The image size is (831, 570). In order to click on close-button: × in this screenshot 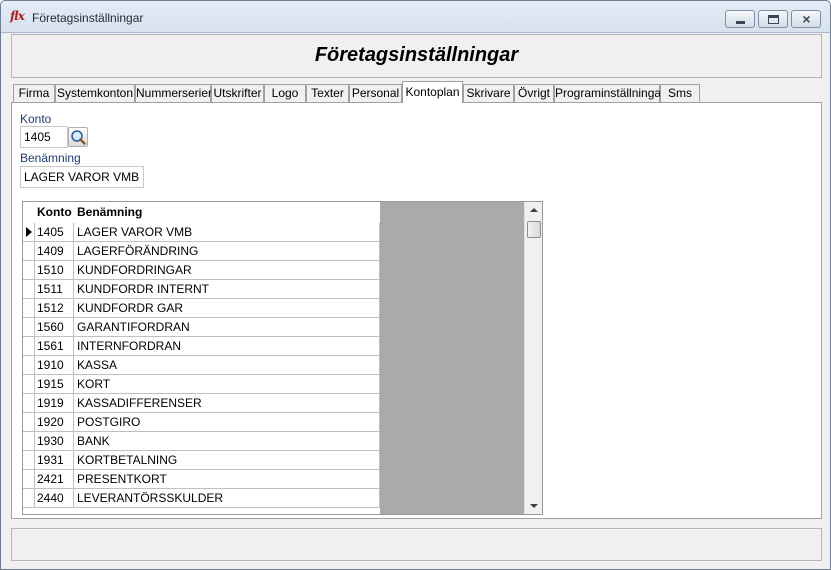, I will do `click(806, 19)`.